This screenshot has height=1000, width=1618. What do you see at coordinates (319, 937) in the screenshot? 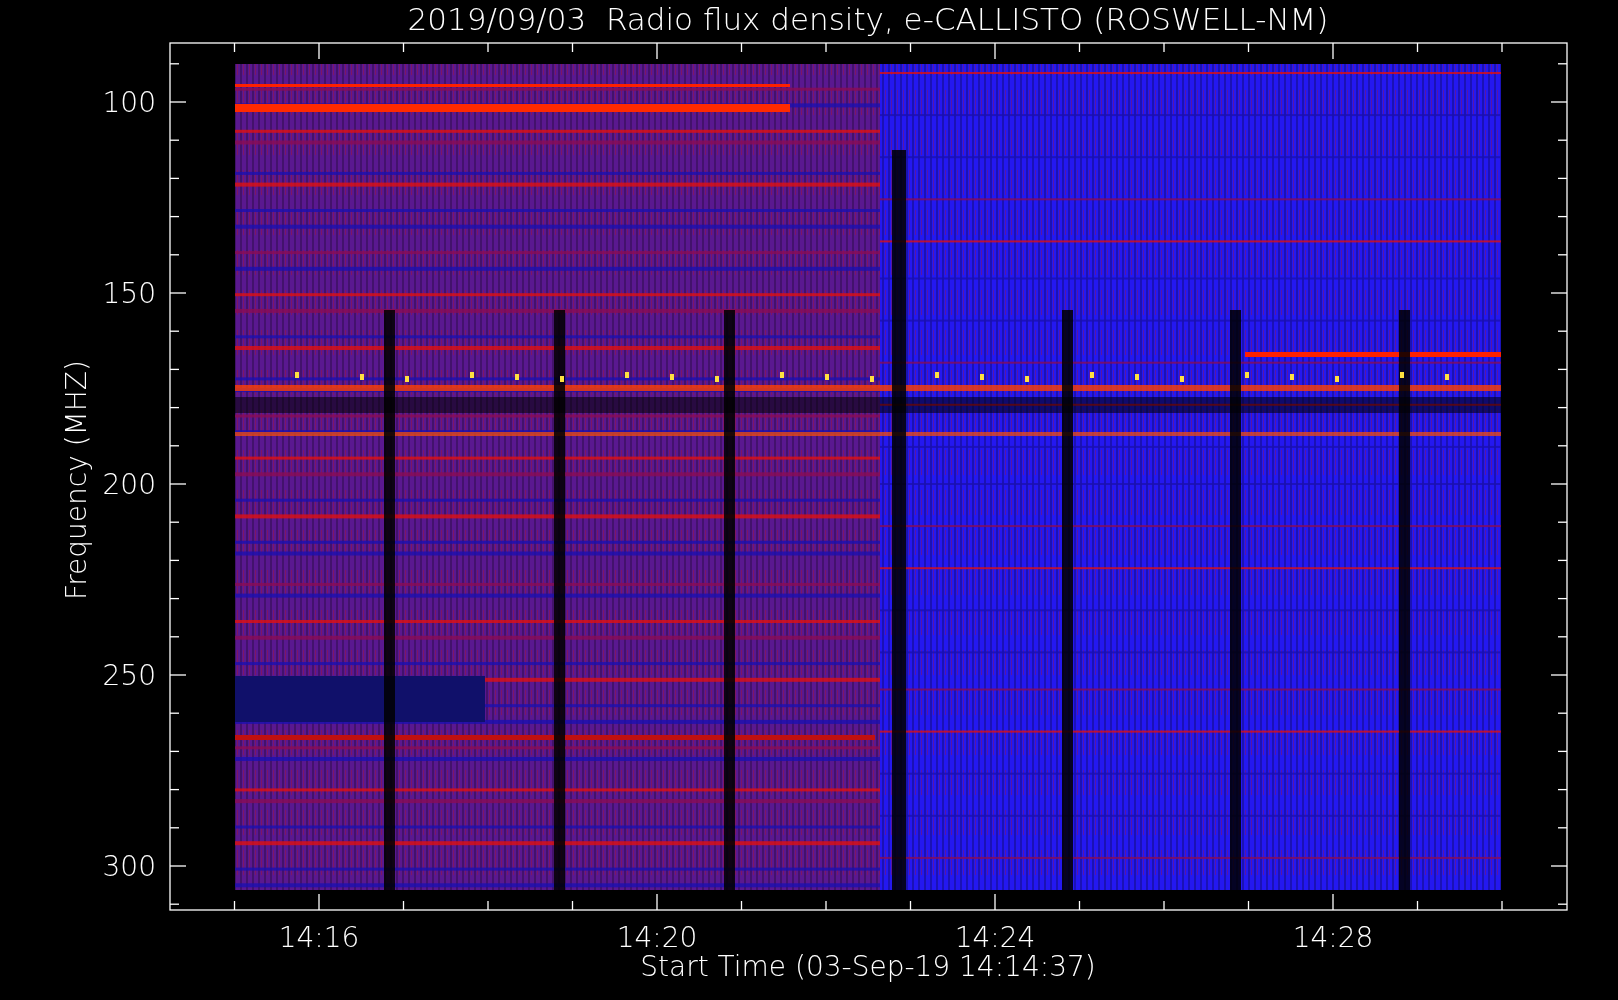
I see `axis-tick-label: 14:16` at bounding box center [319, 937].